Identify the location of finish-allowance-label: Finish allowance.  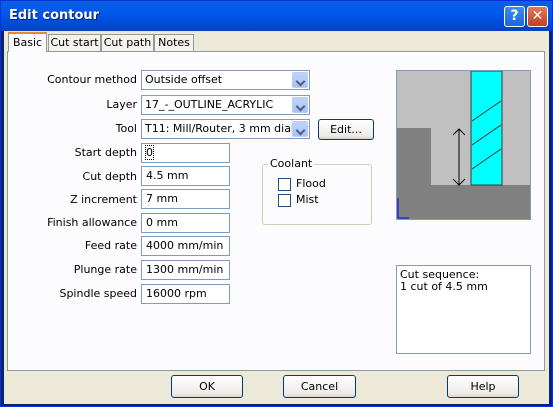
(92, 222).